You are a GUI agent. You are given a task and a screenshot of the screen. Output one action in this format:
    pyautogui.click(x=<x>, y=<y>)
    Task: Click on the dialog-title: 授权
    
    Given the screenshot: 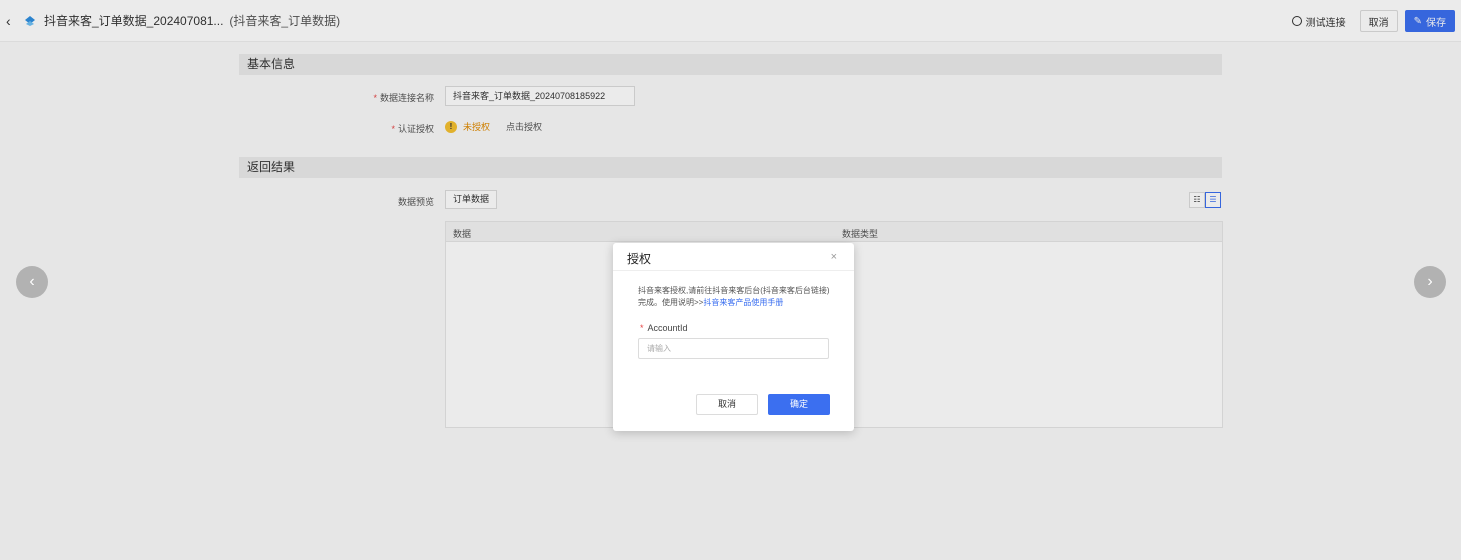 What is the action you would take?
    pyautogui.click(x=639, y=259)
    